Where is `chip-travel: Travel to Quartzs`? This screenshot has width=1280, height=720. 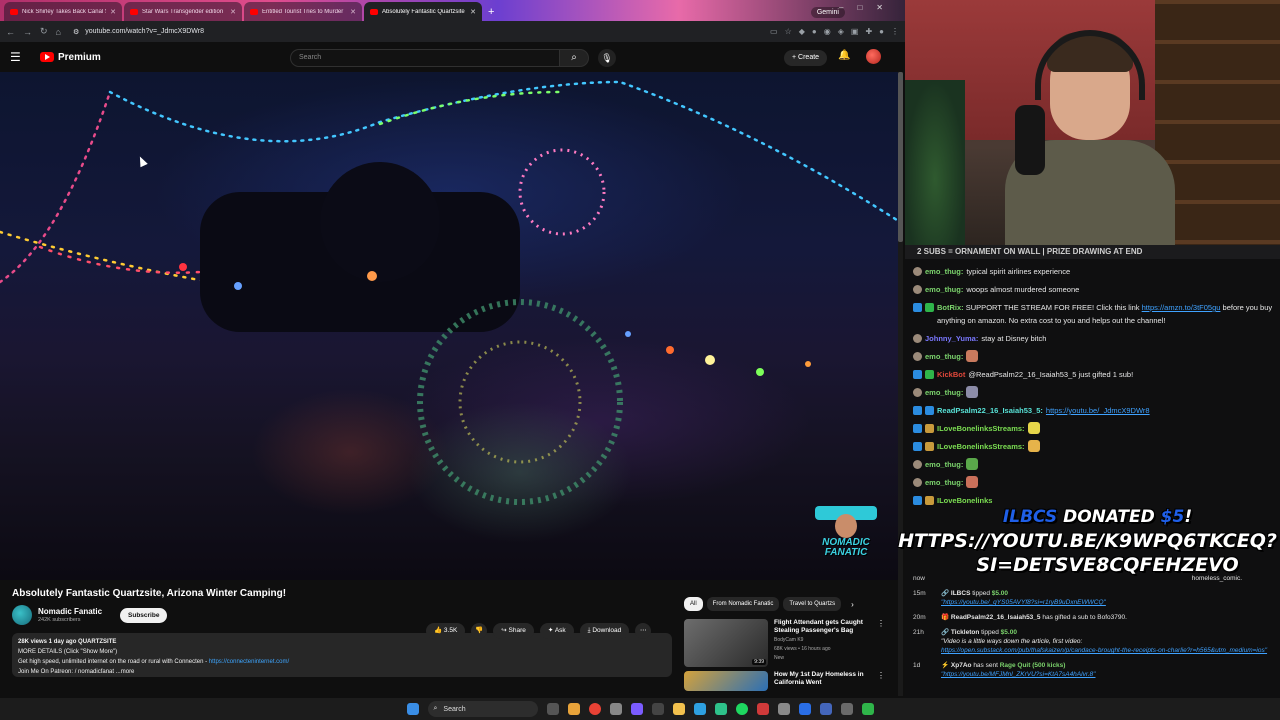
chip-travel: Travel to Quartzs is located at coordinates (812, 604).